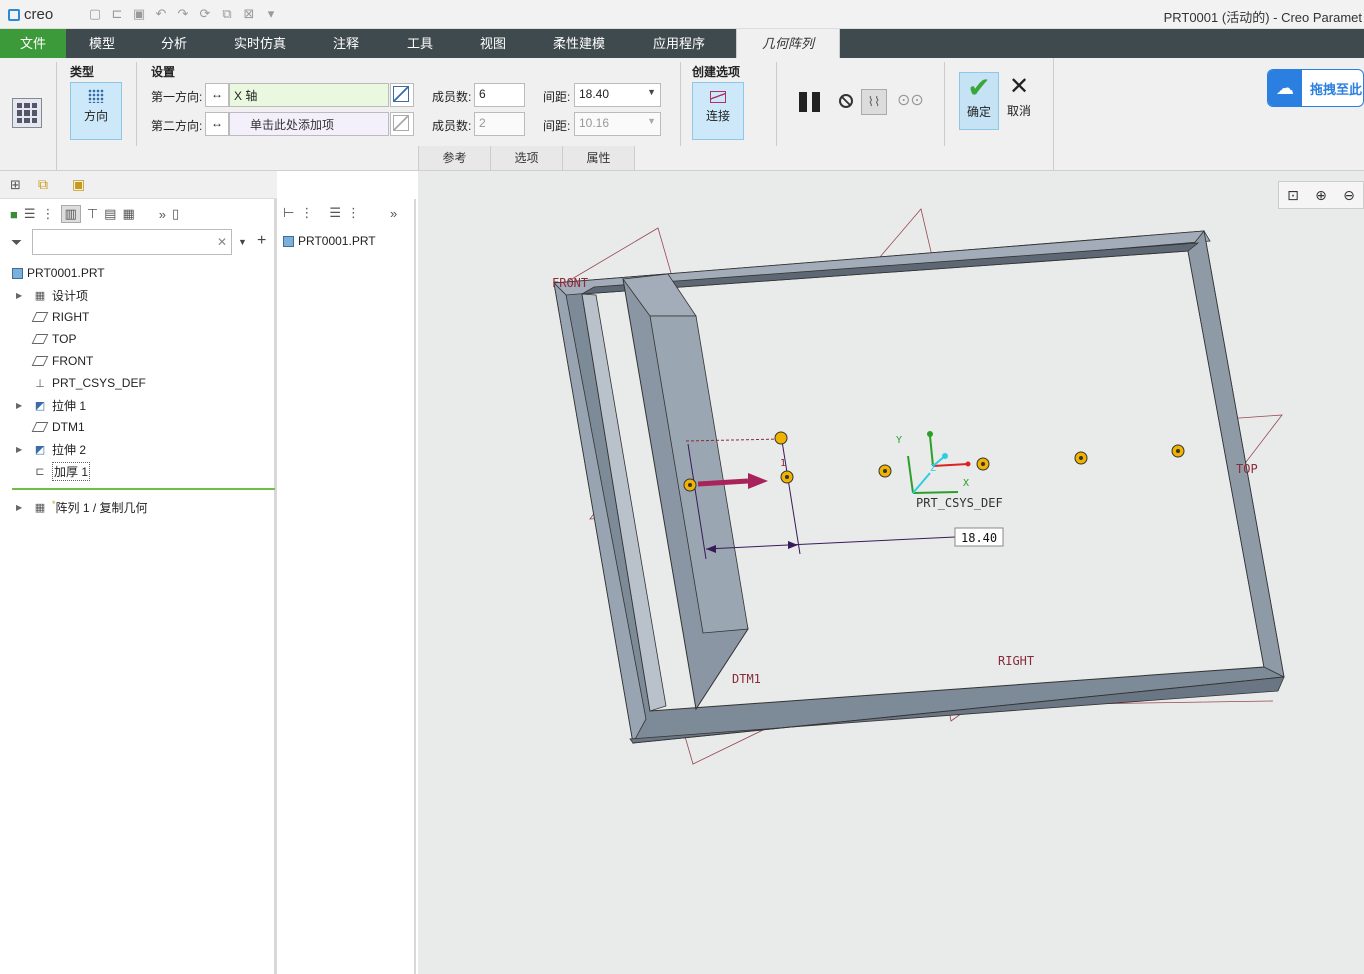  Describe the element at coordinates (271, 14) in the screenshot. I see `customize-icon: ▾` at that location.